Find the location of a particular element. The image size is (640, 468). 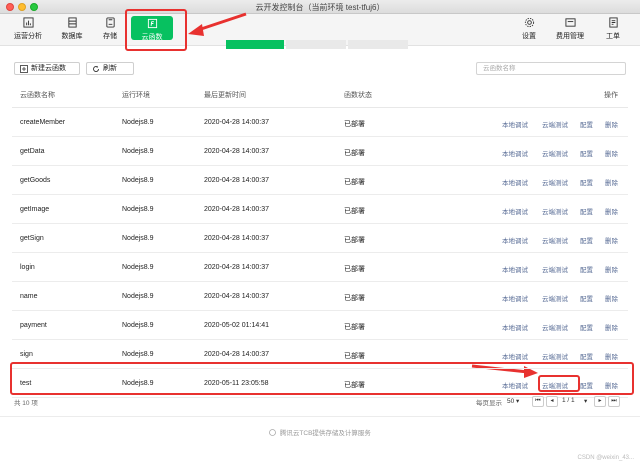

subtab-second is located at coordinates (316, 44).